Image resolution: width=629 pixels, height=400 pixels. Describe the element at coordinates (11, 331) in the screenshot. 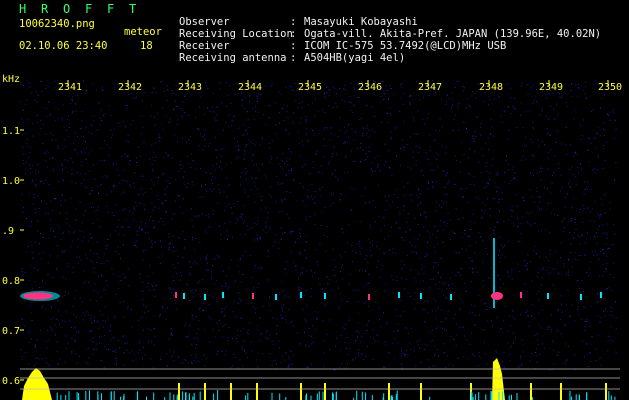

I see `y-tick-label: 0.7` at that location.